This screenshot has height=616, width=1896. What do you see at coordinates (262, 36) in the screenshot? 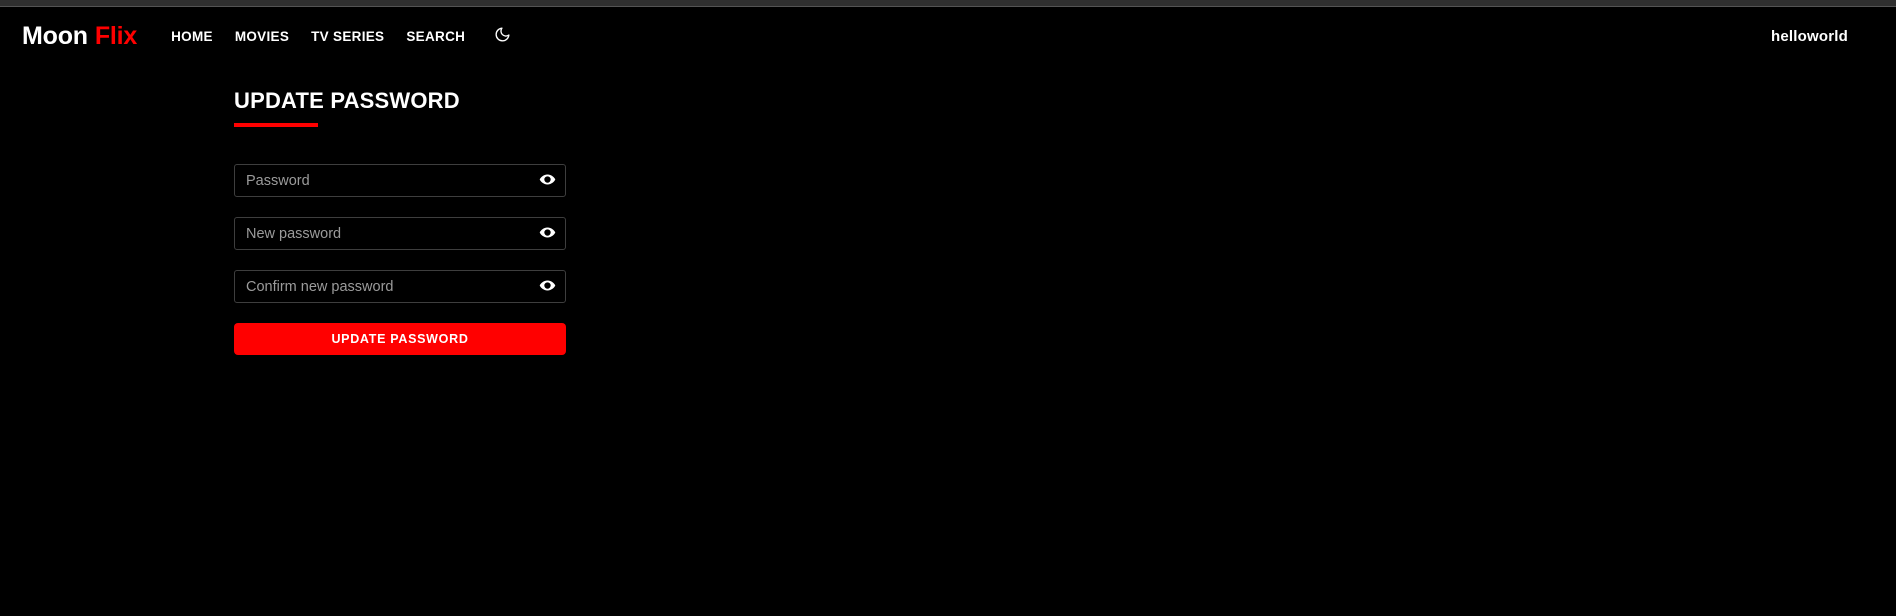
I see `nav-item-movies: MOVIES` at bounding box center [262, 36].